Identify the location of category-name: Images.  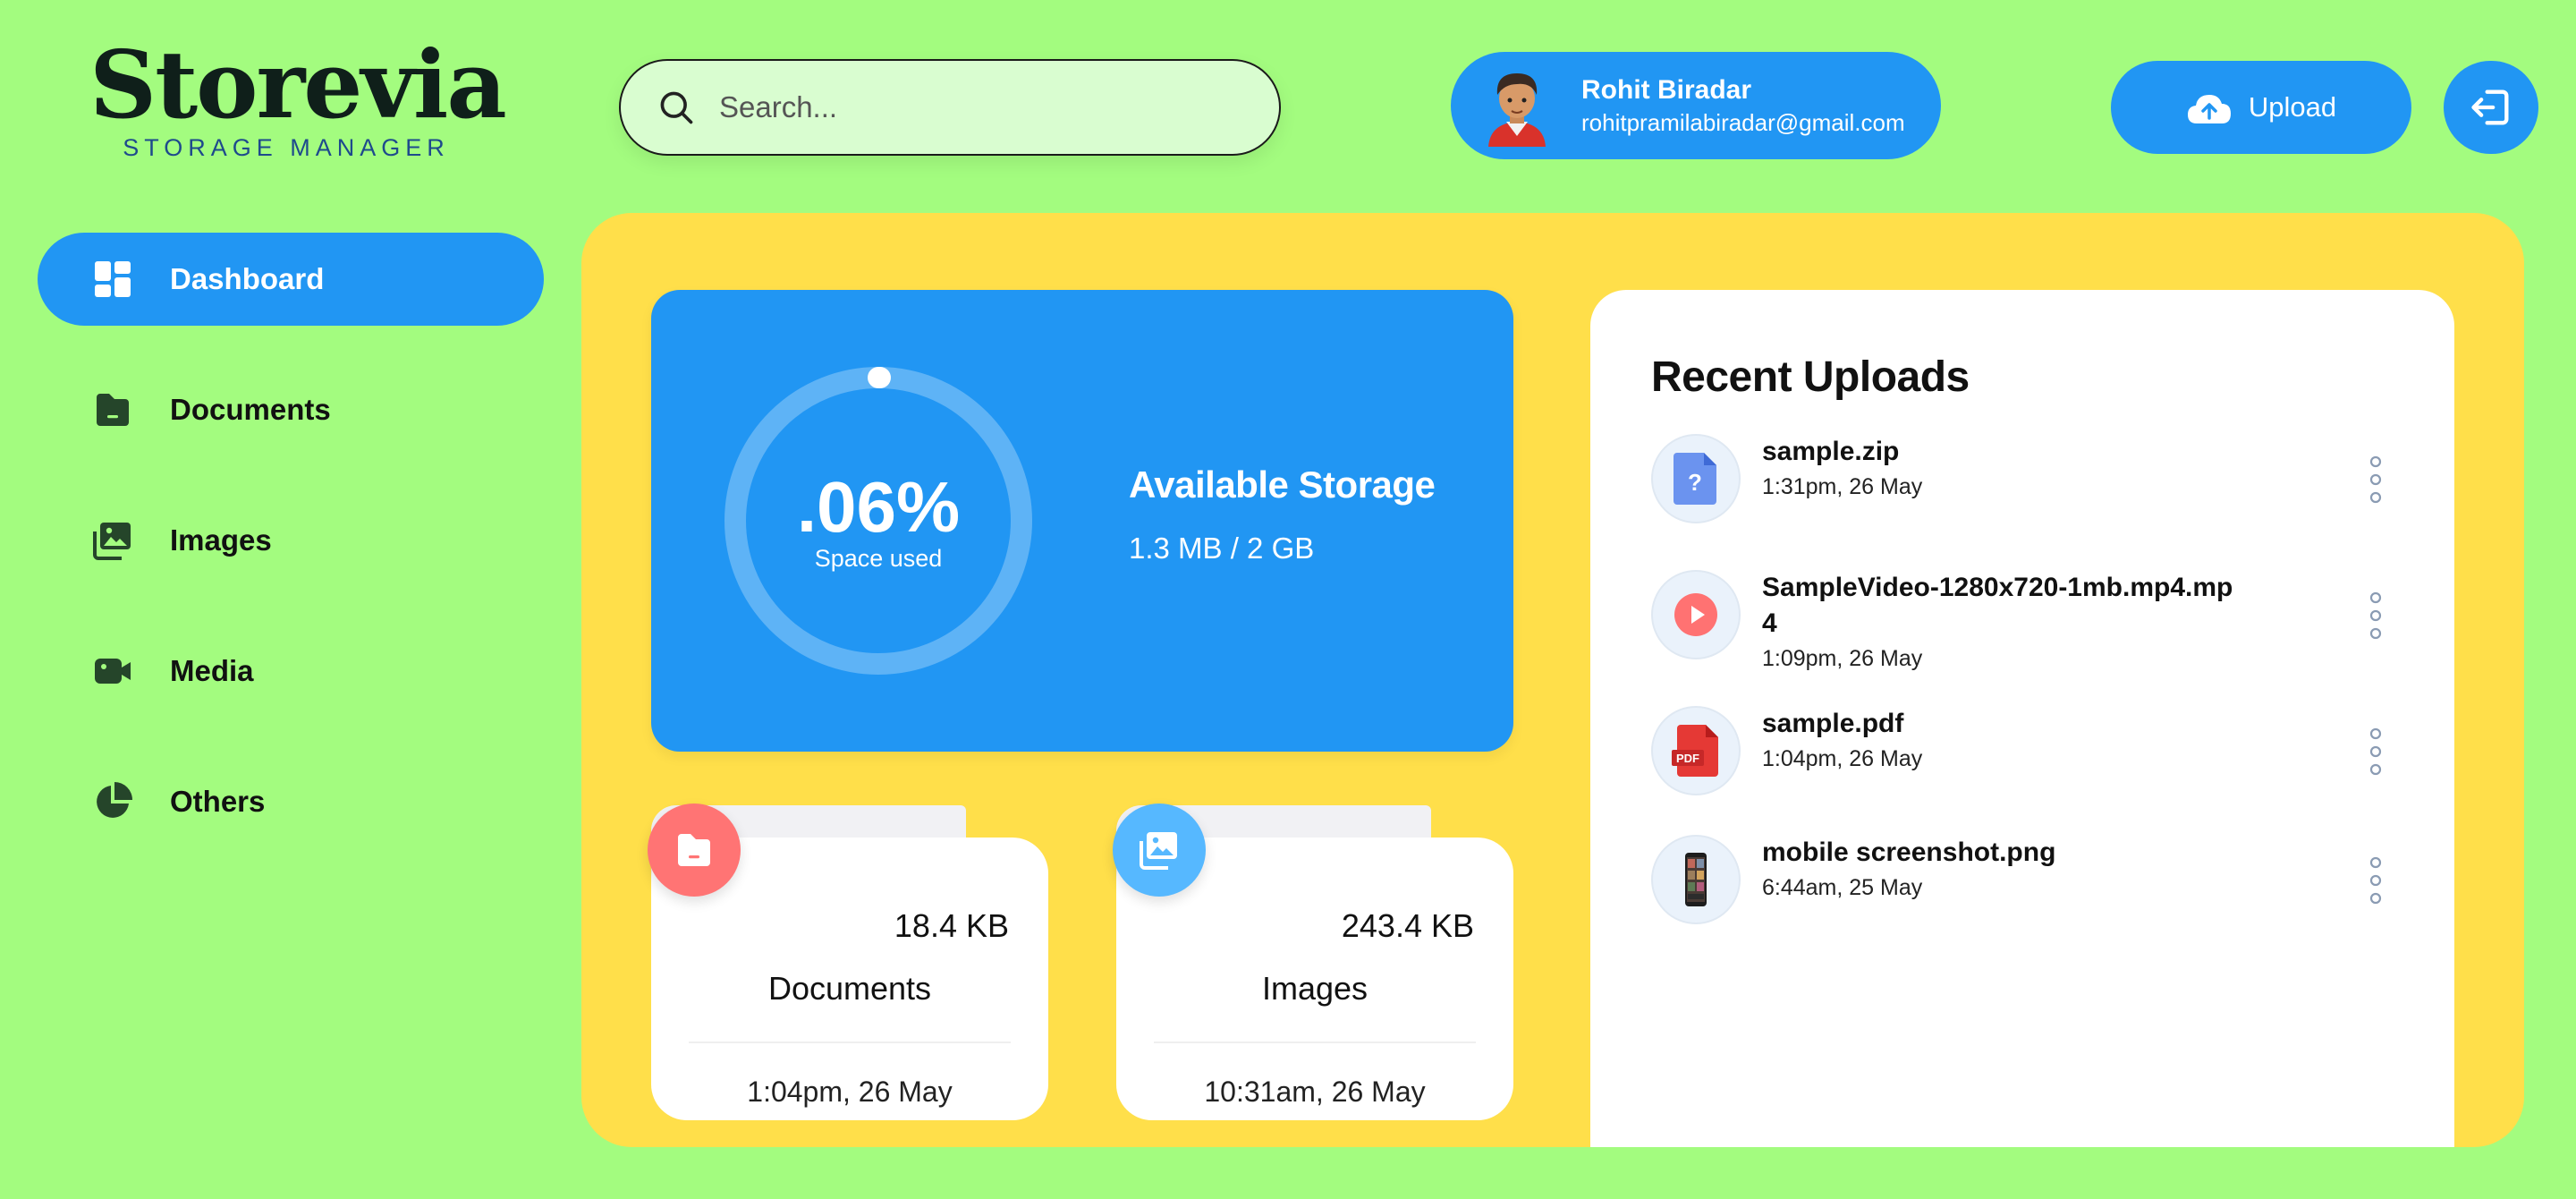
(1314, 988).